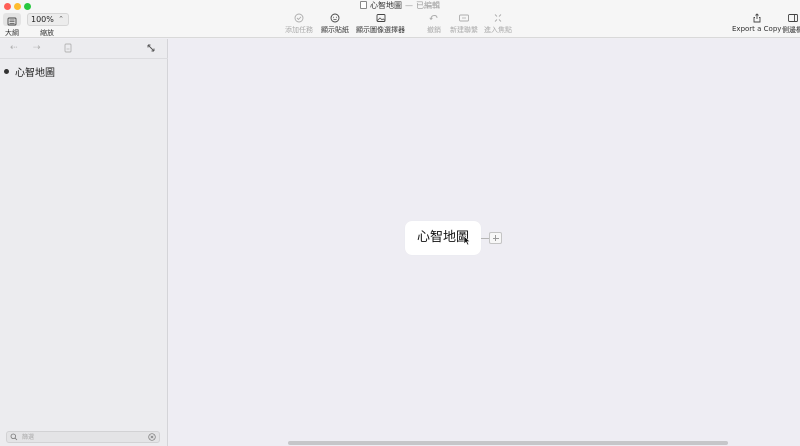 The image size is (800, 446). I want to click on window-title: 心智地圖 — 已編輯, so click(400, 6).